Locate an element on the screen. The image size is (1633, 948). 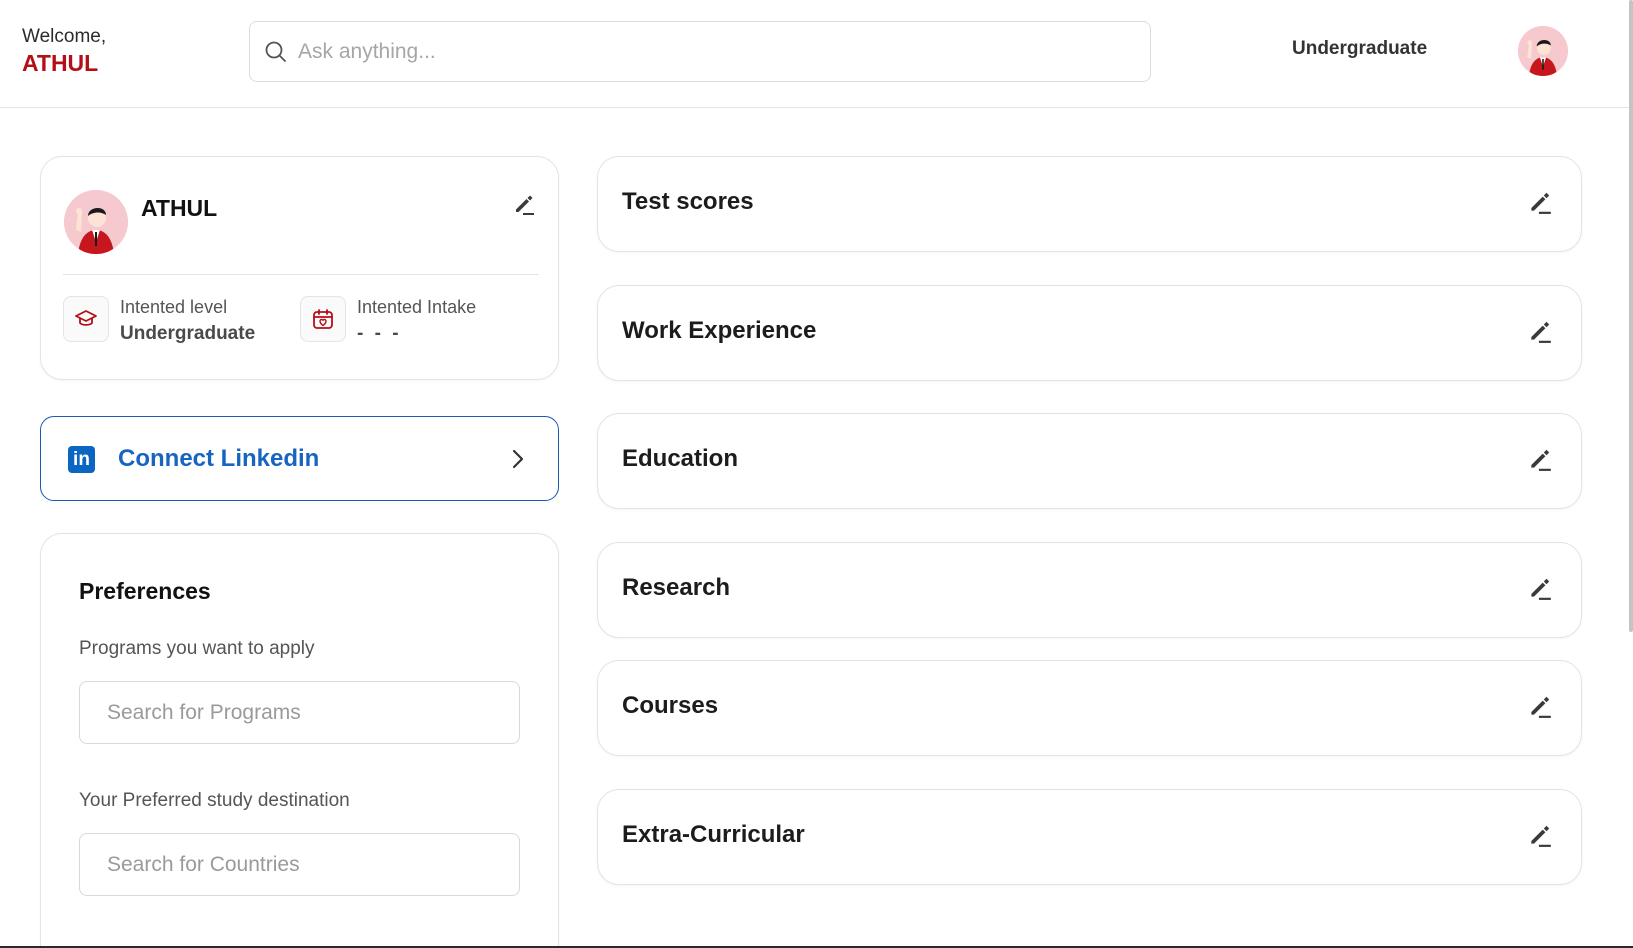
chevron-right-icon is located at coordinates (518, 459).